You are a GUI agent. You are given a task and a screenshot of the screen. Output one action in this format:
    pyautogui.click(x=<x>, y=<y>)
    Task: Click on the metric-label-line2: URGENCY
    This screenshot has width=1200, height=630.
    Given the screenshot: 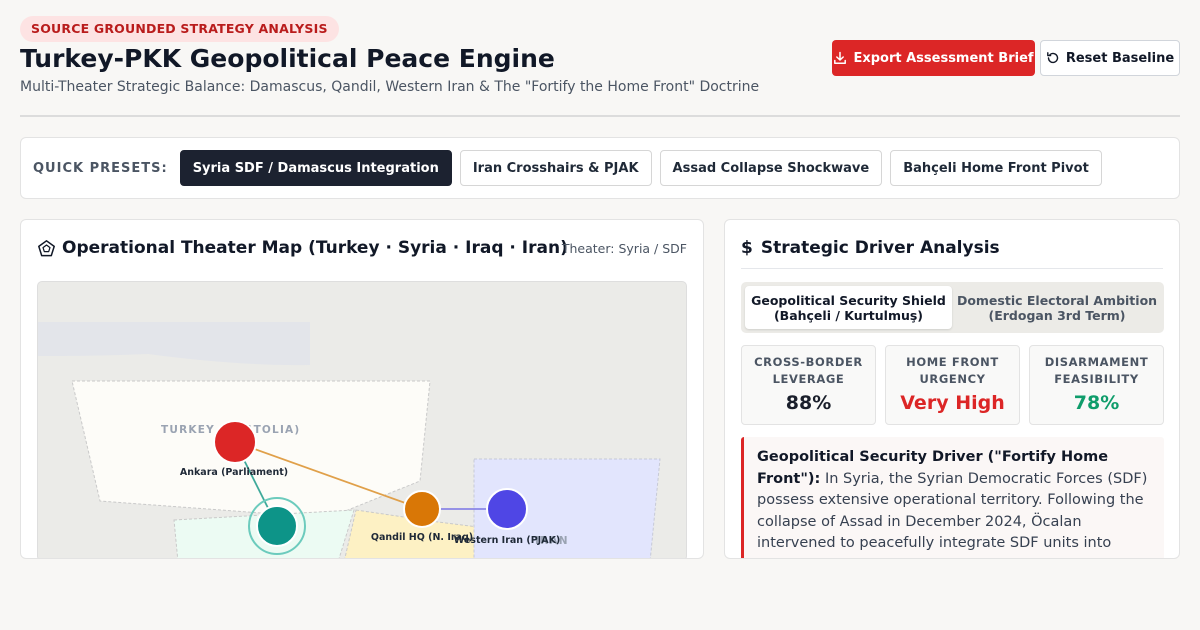 What is the action you would take?
    pyautogui.click(x=952, y=379)
    